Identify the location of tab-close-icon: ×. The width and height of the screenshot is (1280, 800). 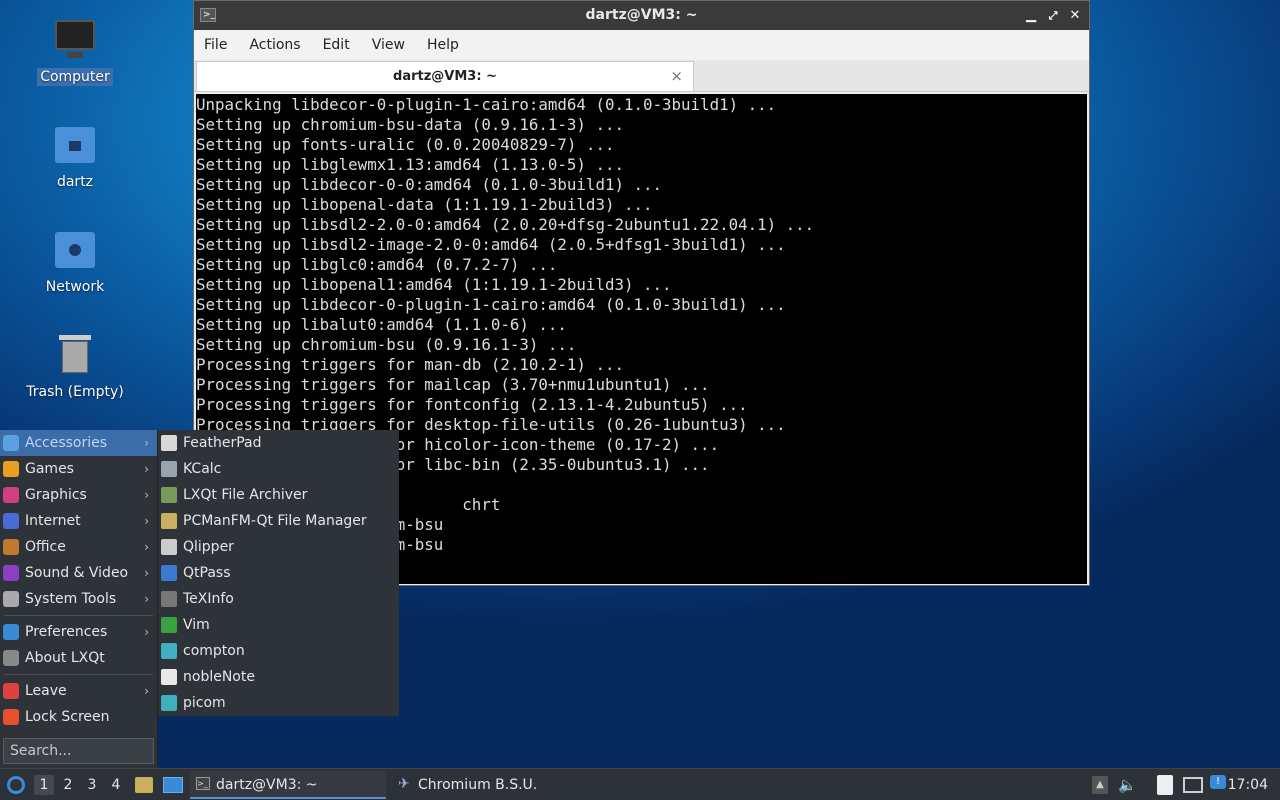
(676, 76).